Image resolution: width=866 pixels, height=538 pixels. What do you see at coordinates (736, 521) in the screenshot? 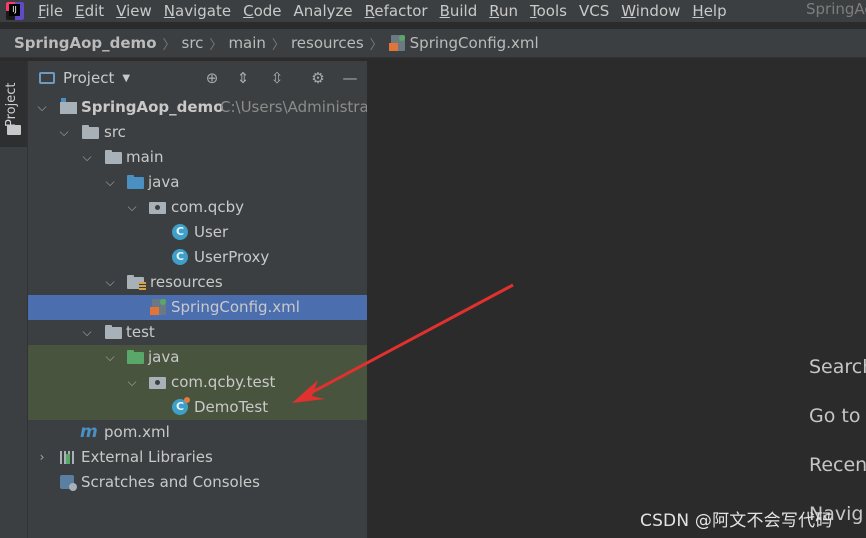
I see `watermark: CSDN @阿文不会写代码` at bounding box center [736, 521].